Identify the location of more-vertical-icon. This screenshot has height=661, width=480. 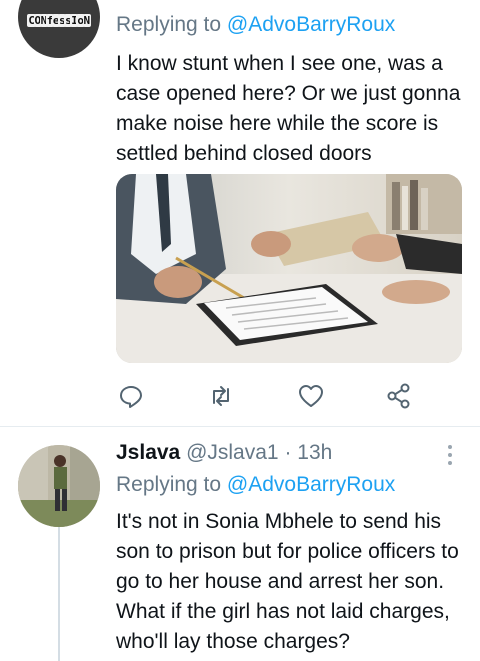
(450, 454).